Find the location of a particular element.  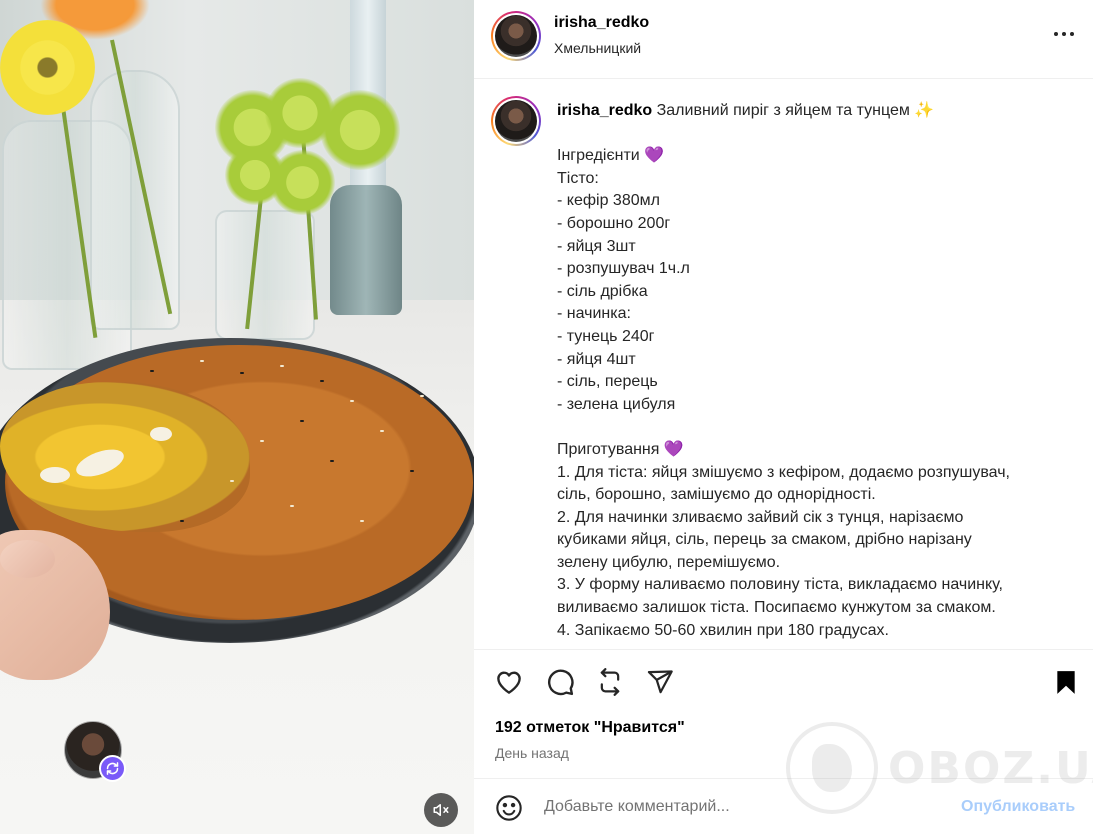

post-header: irisha_redko Хмельницкий is located at coordinates (783, 39).